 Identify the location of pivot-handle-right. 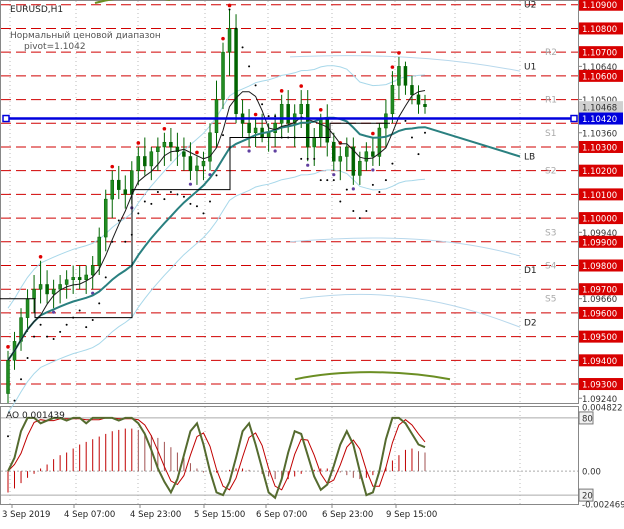
(574, 118).